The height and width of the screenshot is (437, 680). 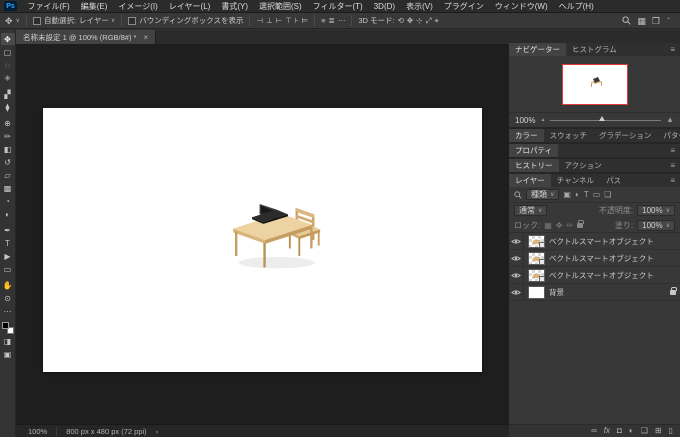 What do you see at coordinates (8, 123) in the screenshot?
I see `healing-brush-tool: ⊕` at bounding box center [8, 123].